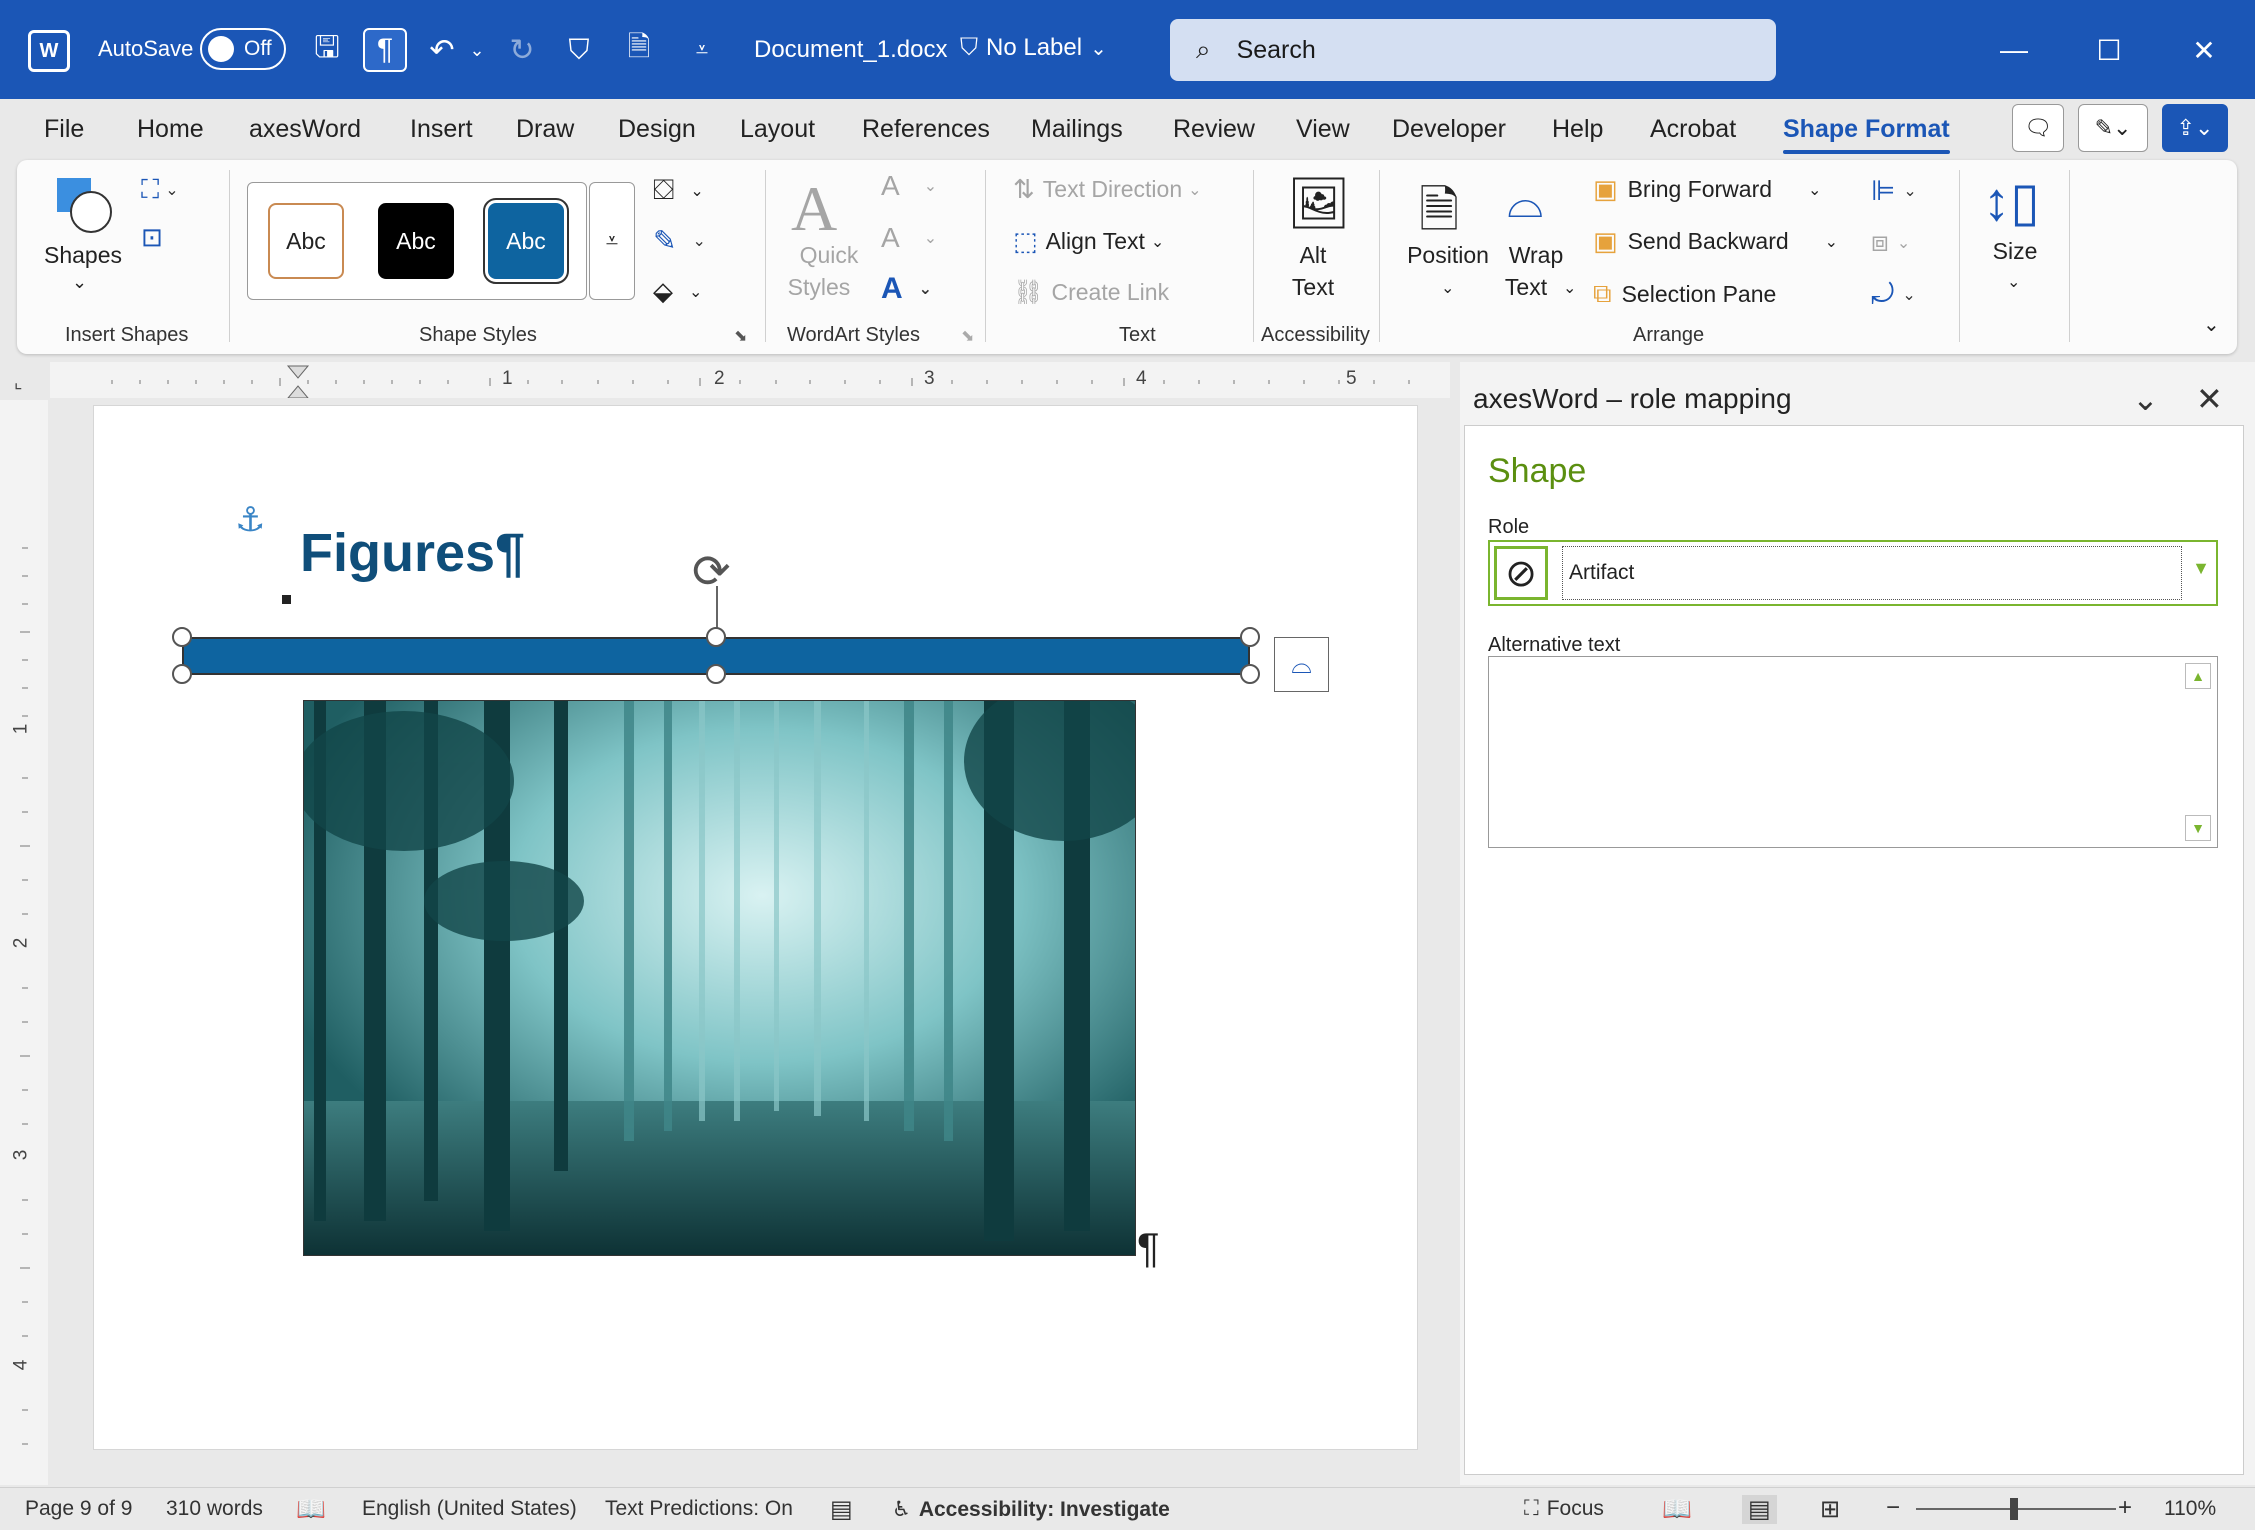 The image size is (2255, 1530). What do you see at coordinates (2015, 251) in the screenshot?
I see `size-label: Size` at bounding box center [2015, 251].